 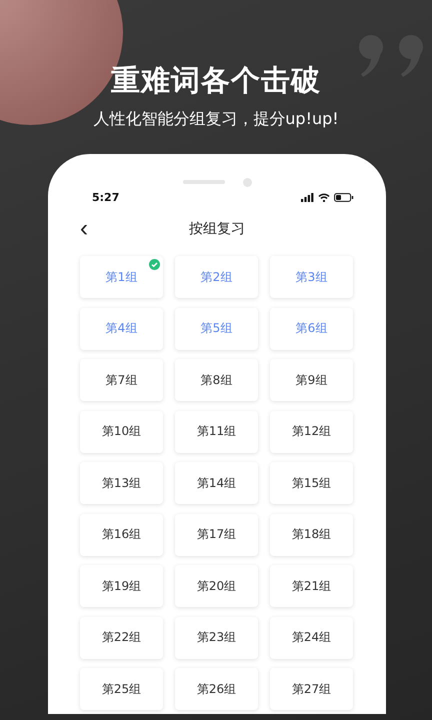 What do you see at coordinates (247, 182) in the screenshot?
I see `camera-dot` at bounding box center [247, 182].